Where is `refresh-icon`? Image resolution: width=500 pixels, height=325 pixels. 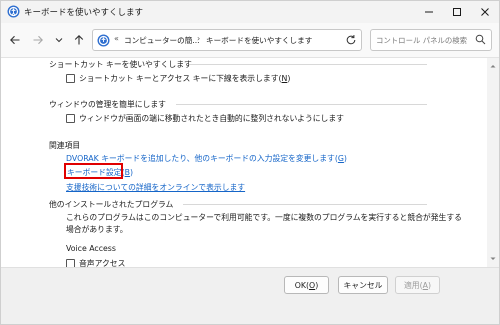 refresh-icon is located at coordinates (351, 40).